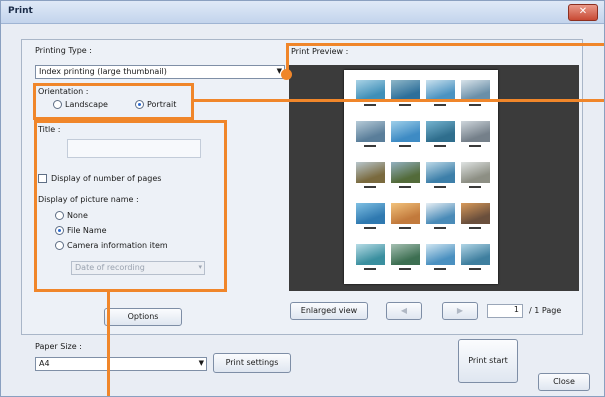 The image size is (605, 397). What do you see at coordinates (445, 44) in the screenshot?
I see `preview-callout-line` at bounding box center [445, 44].